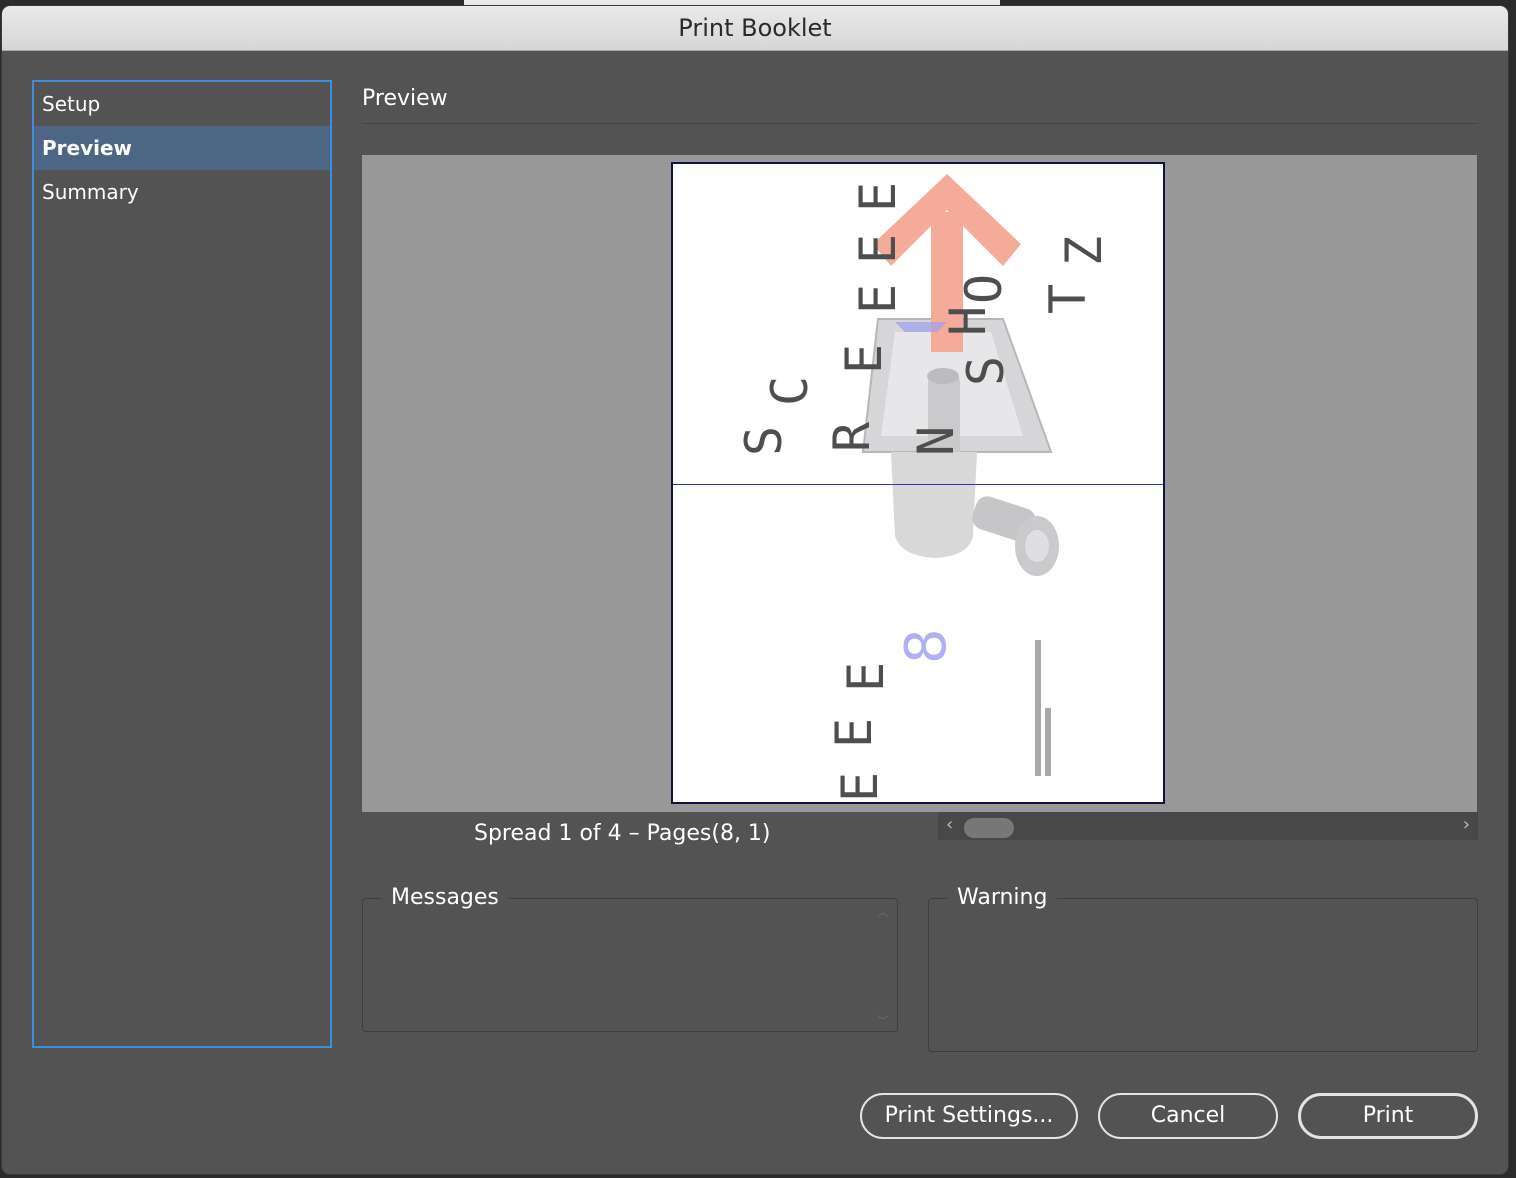 This screenshot has width=1516, height=1178. I want to click on letter-s-1: S, so click(764, 441).